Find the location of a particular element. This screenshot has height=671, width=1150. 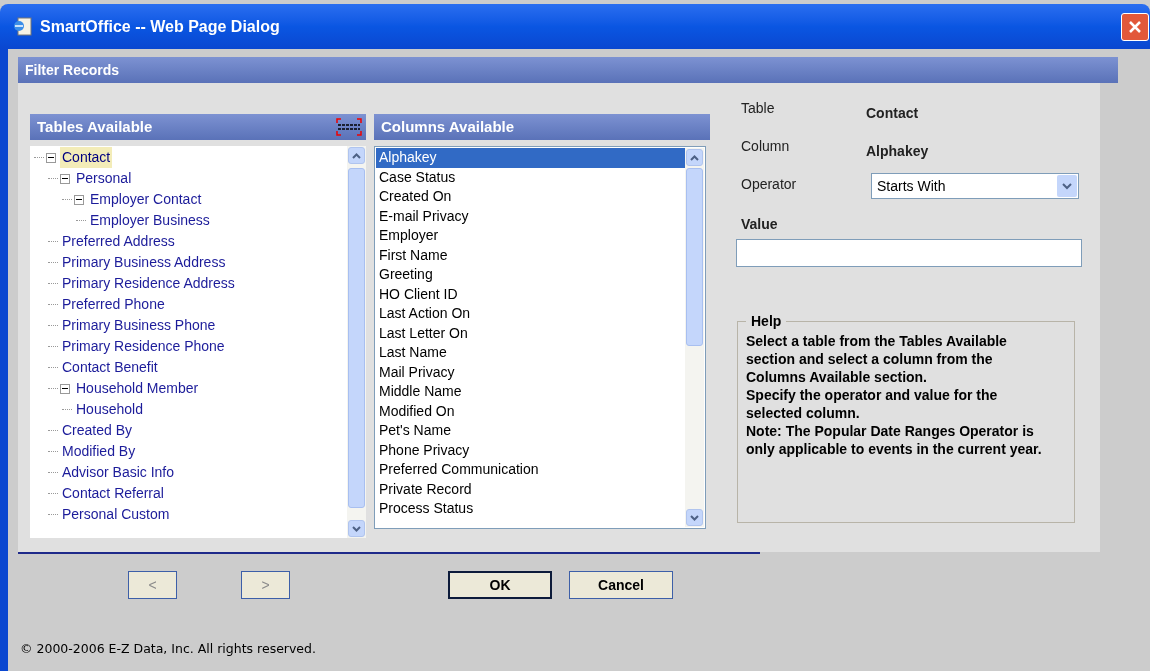

close-button is located at coordinates (1135, 26).